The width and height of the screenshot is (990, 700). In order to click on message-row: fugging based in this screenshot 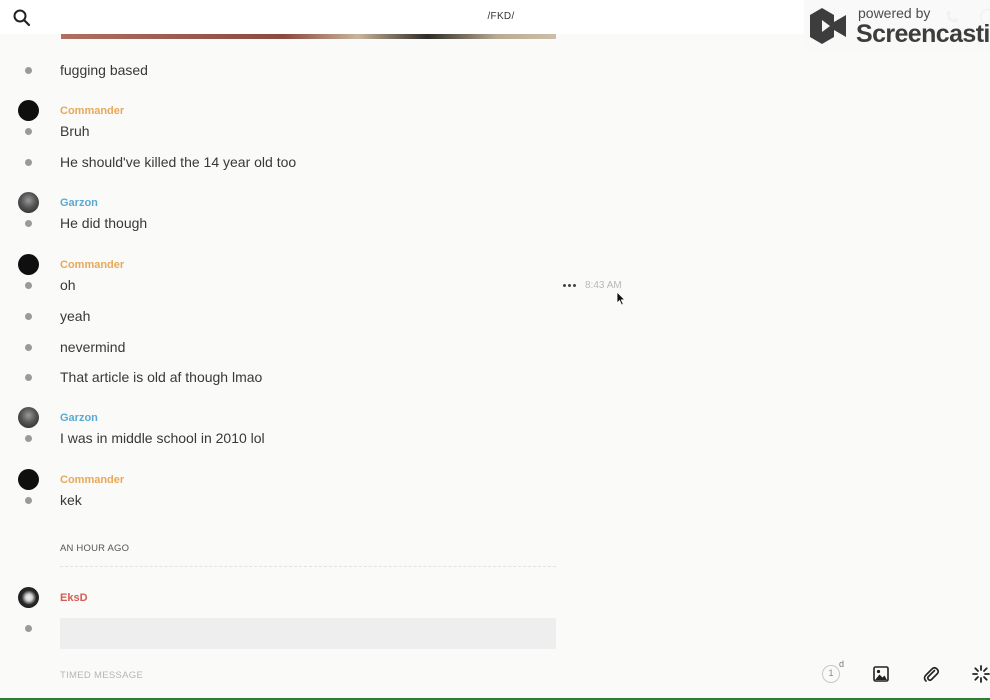, I will do `click(300, 71)`.